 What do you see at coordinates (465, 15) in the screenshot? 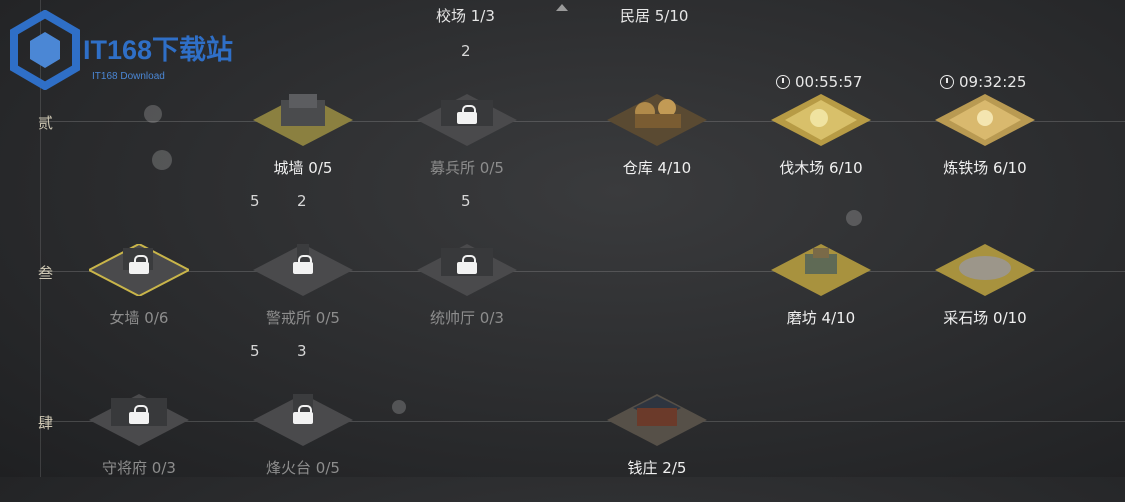
I see `top-label-jiaochang: 校场 1/3` at bounding box center [465, 15].